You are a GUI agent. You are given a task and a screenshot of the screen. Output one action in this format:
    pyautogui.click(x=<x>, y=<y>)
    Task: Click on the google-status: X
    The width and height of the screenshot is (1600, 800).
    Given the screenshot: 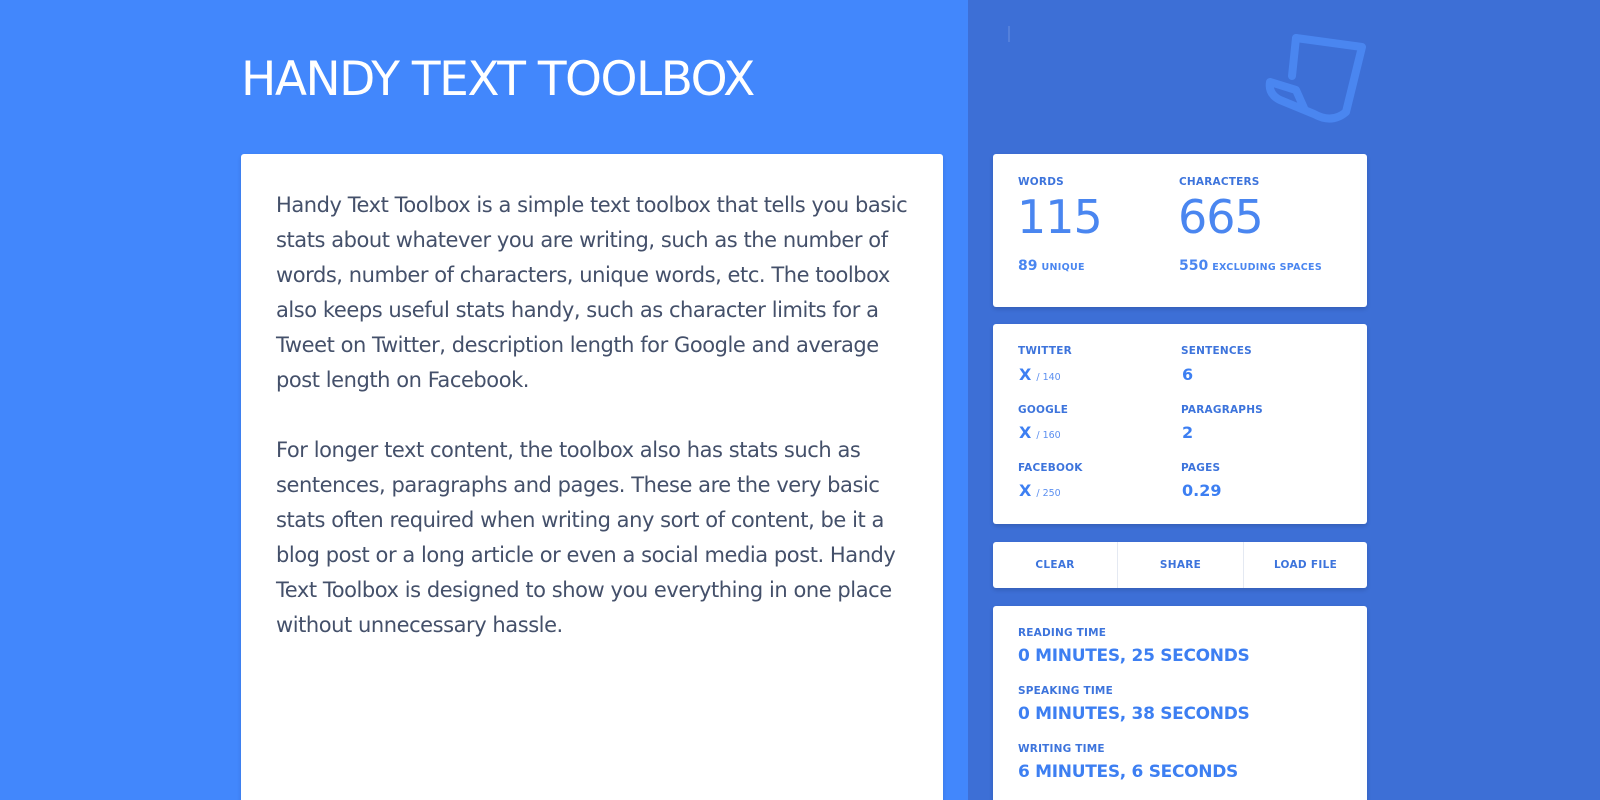 What is the action you would take?
    pyautogui.click(x=1025, y=432)
    